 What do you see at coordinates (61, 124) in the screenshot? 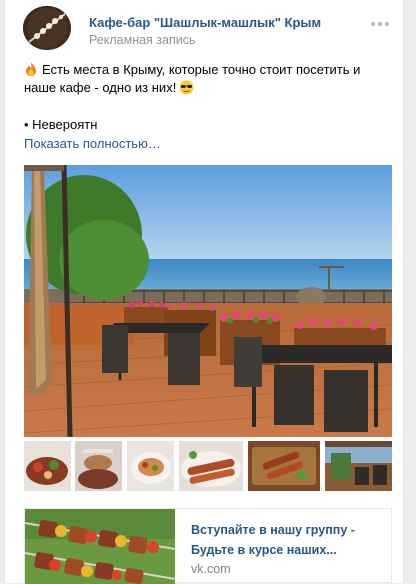
I see `post-bullet-text: • Невероятн` at bounding box center [61, 124].